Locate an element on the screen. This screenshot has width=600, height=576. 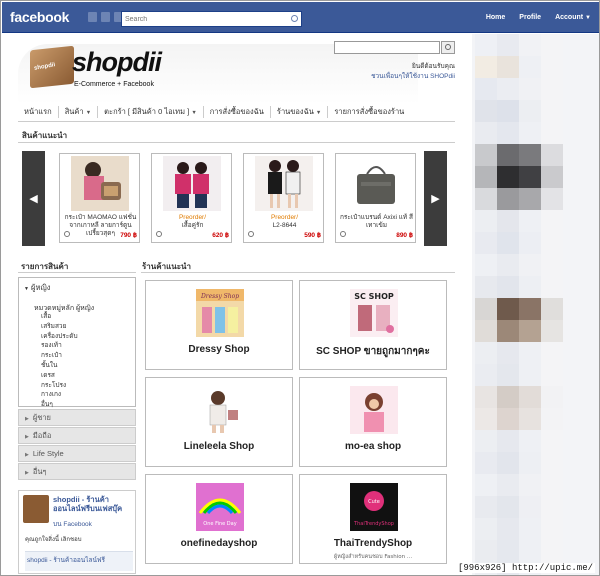
svg-text: Dressy Shop is located at coordinates (219, 296).